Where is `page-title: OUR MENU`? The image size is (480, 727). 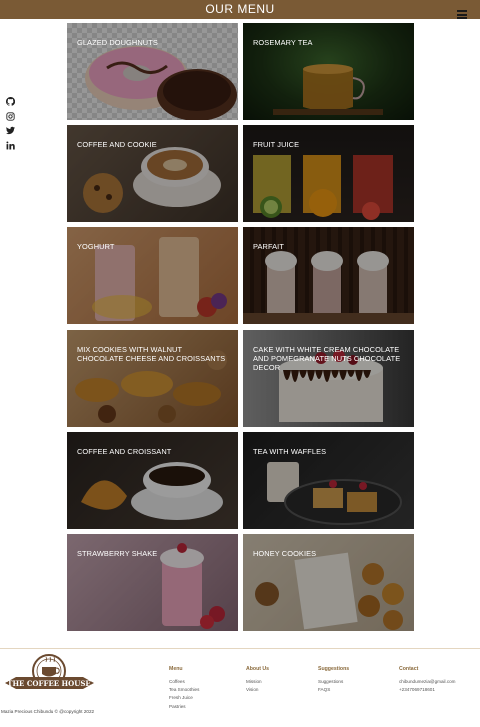 page-title: OUR MENU is located at coordinates (240, 9).